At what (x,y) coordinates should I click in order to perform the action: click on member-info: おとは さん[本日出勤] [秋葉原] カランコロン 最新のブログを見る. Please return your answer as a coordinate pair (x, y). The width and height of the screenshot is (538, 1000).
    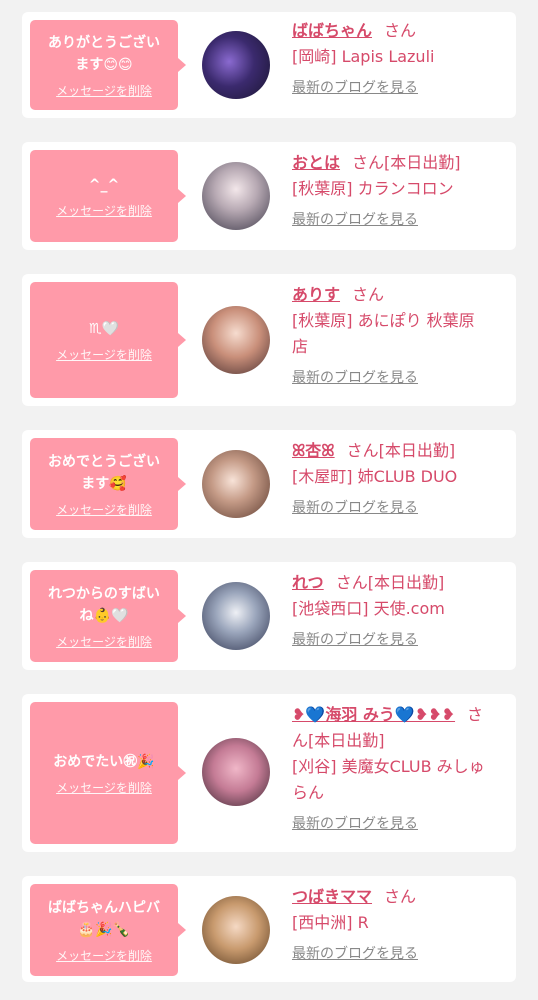
    Looking at the image, I should click on (400, 190).